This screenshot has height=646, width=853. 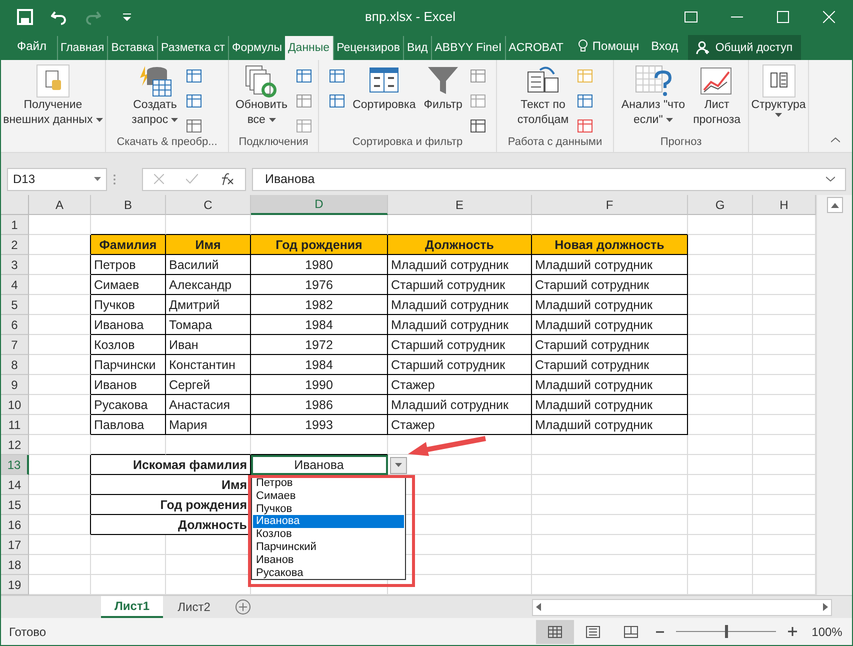 I want to click on ribbon-button: Обновить все, so click(x=261, y=100).